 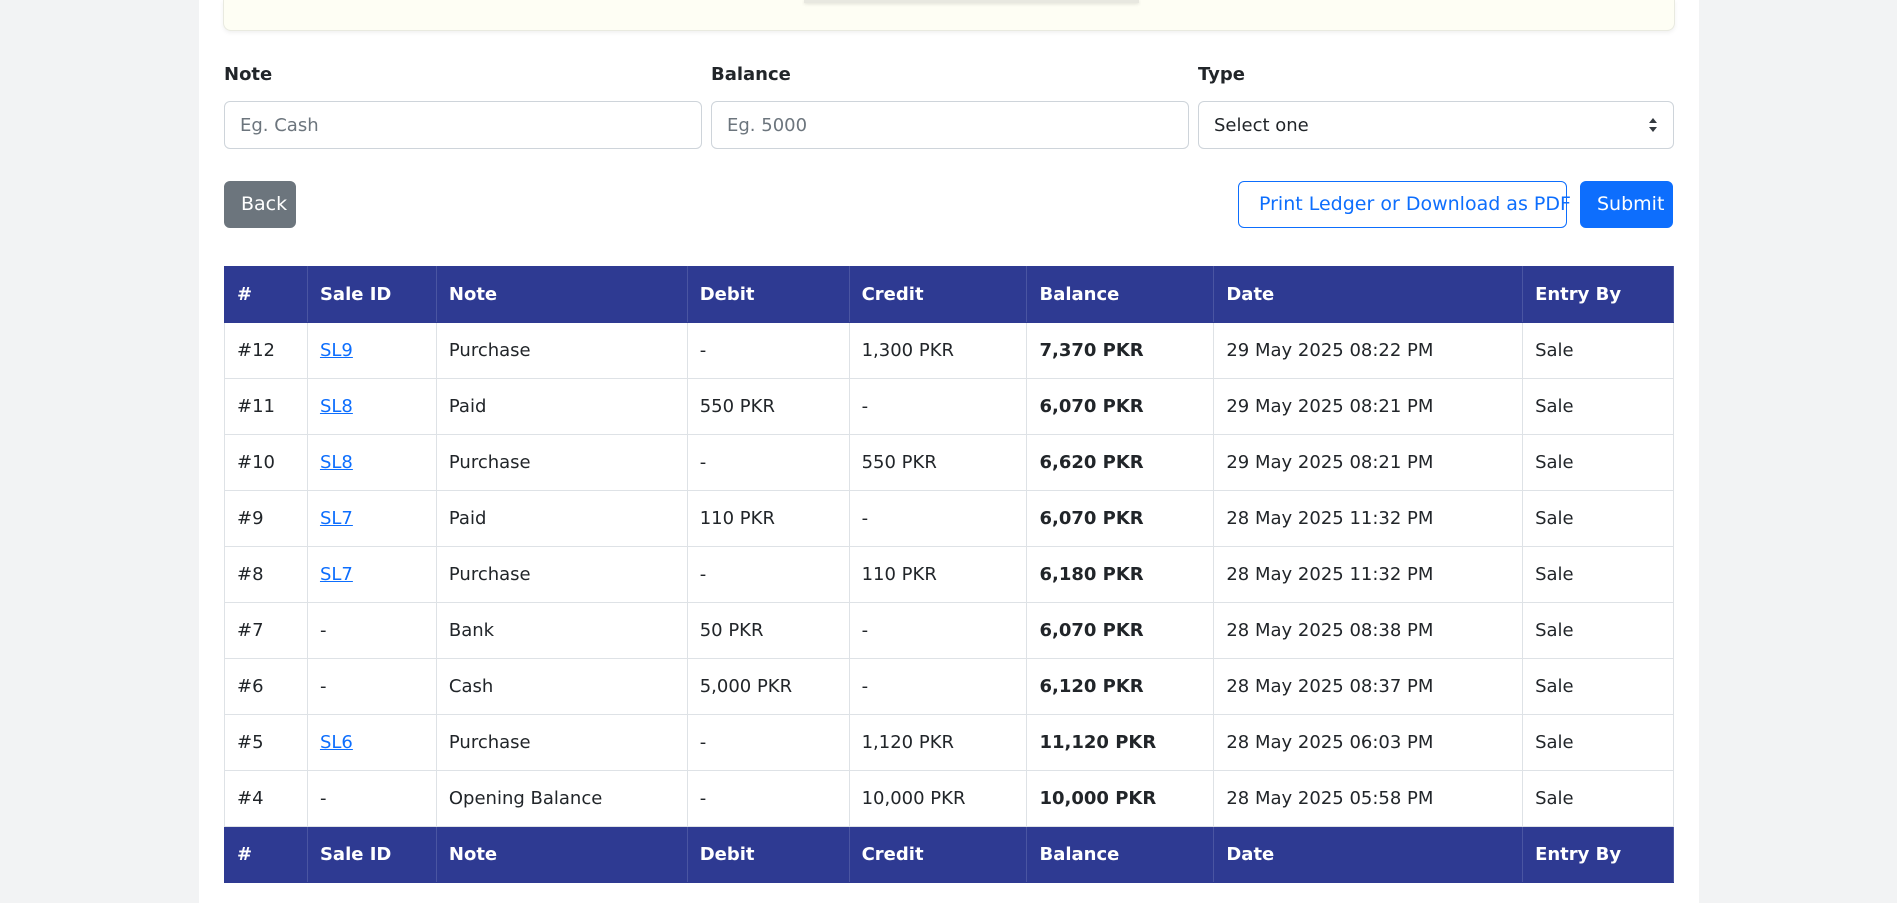 I want to click on top-card, so click(x=949, y=15).